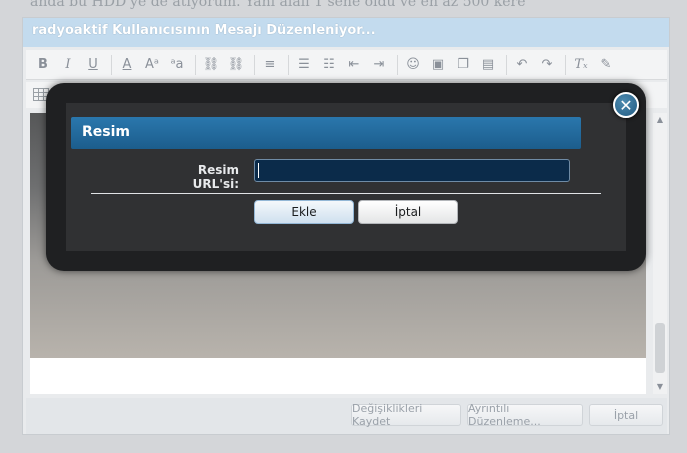 The width and height of the screenshot is (687, 453). I want to click on indent-icon: ⇥, so click(379, 65).